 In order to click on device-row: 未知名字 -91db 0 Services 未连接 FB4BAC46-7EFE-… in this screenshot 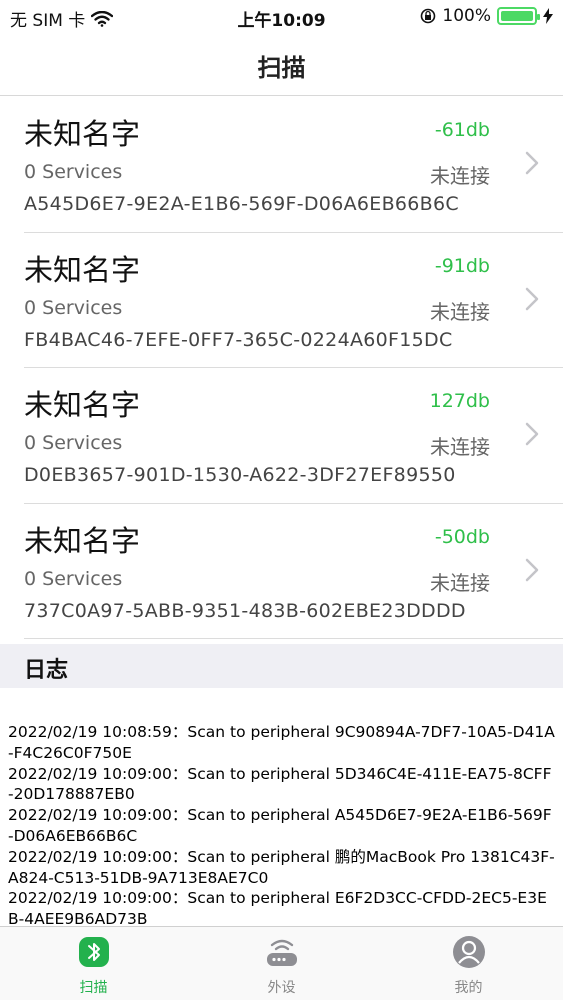, I will do `click(281, 301)`.